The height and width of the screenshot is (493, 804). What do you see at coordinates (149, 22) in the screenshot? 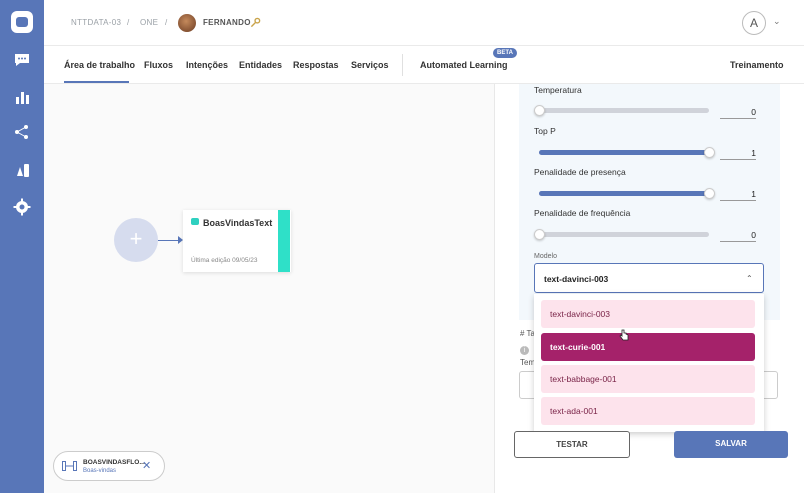
I see `breadcrumb-bot: ONE` at bounding box center [149, 22].